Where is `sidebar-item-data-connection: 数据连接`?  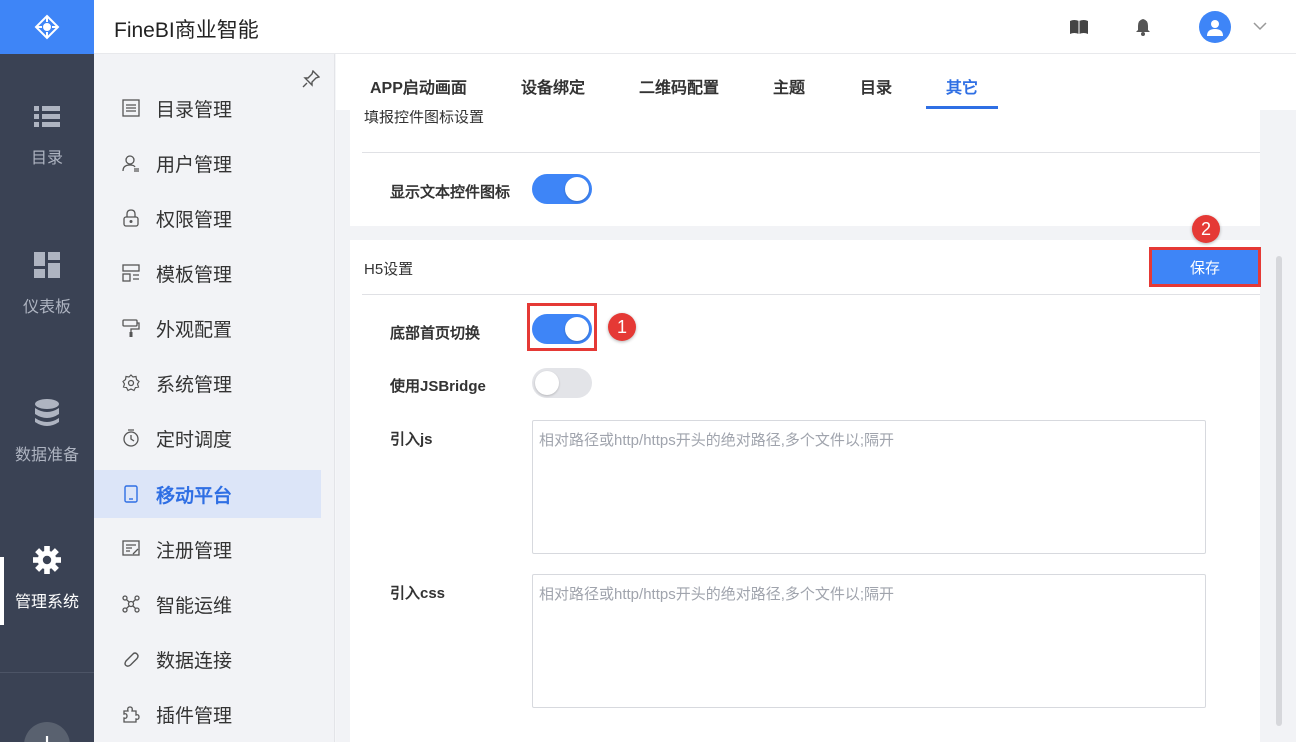 sidebar-item-data-connection: 数据连接 is located at coordinates (207, 659).